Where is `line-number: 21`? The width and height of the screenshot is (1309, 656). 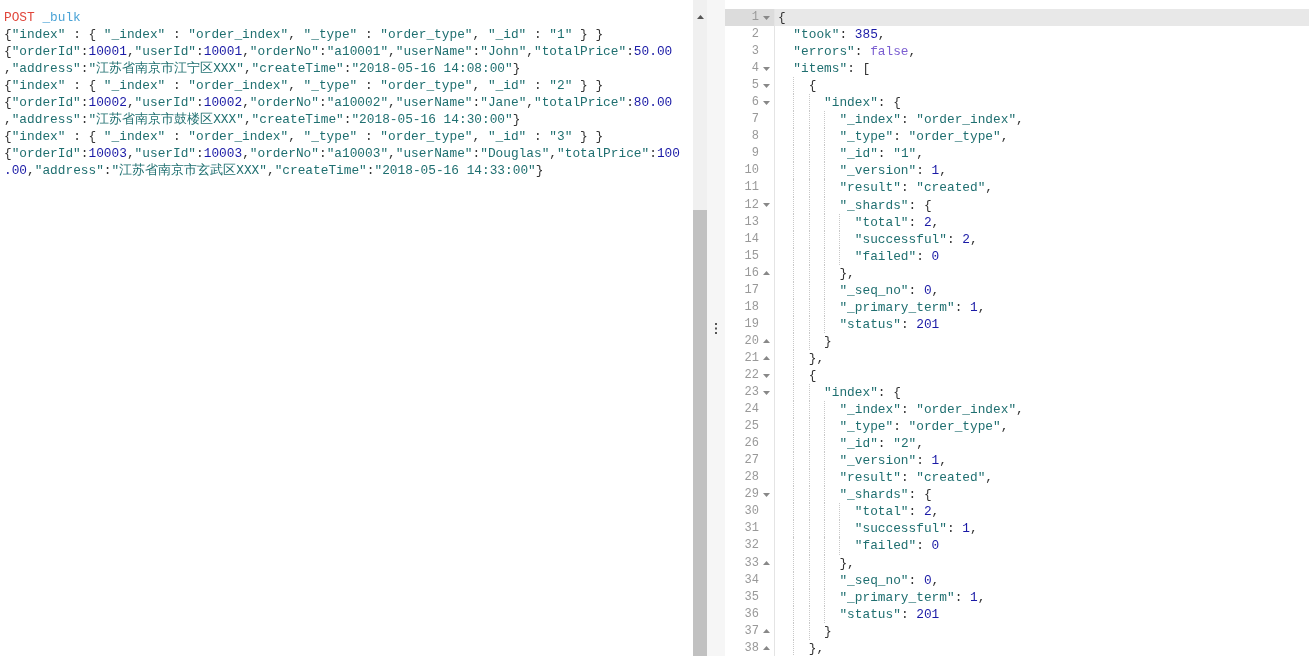 line-number: 21 is located at coordinates (751, 358).